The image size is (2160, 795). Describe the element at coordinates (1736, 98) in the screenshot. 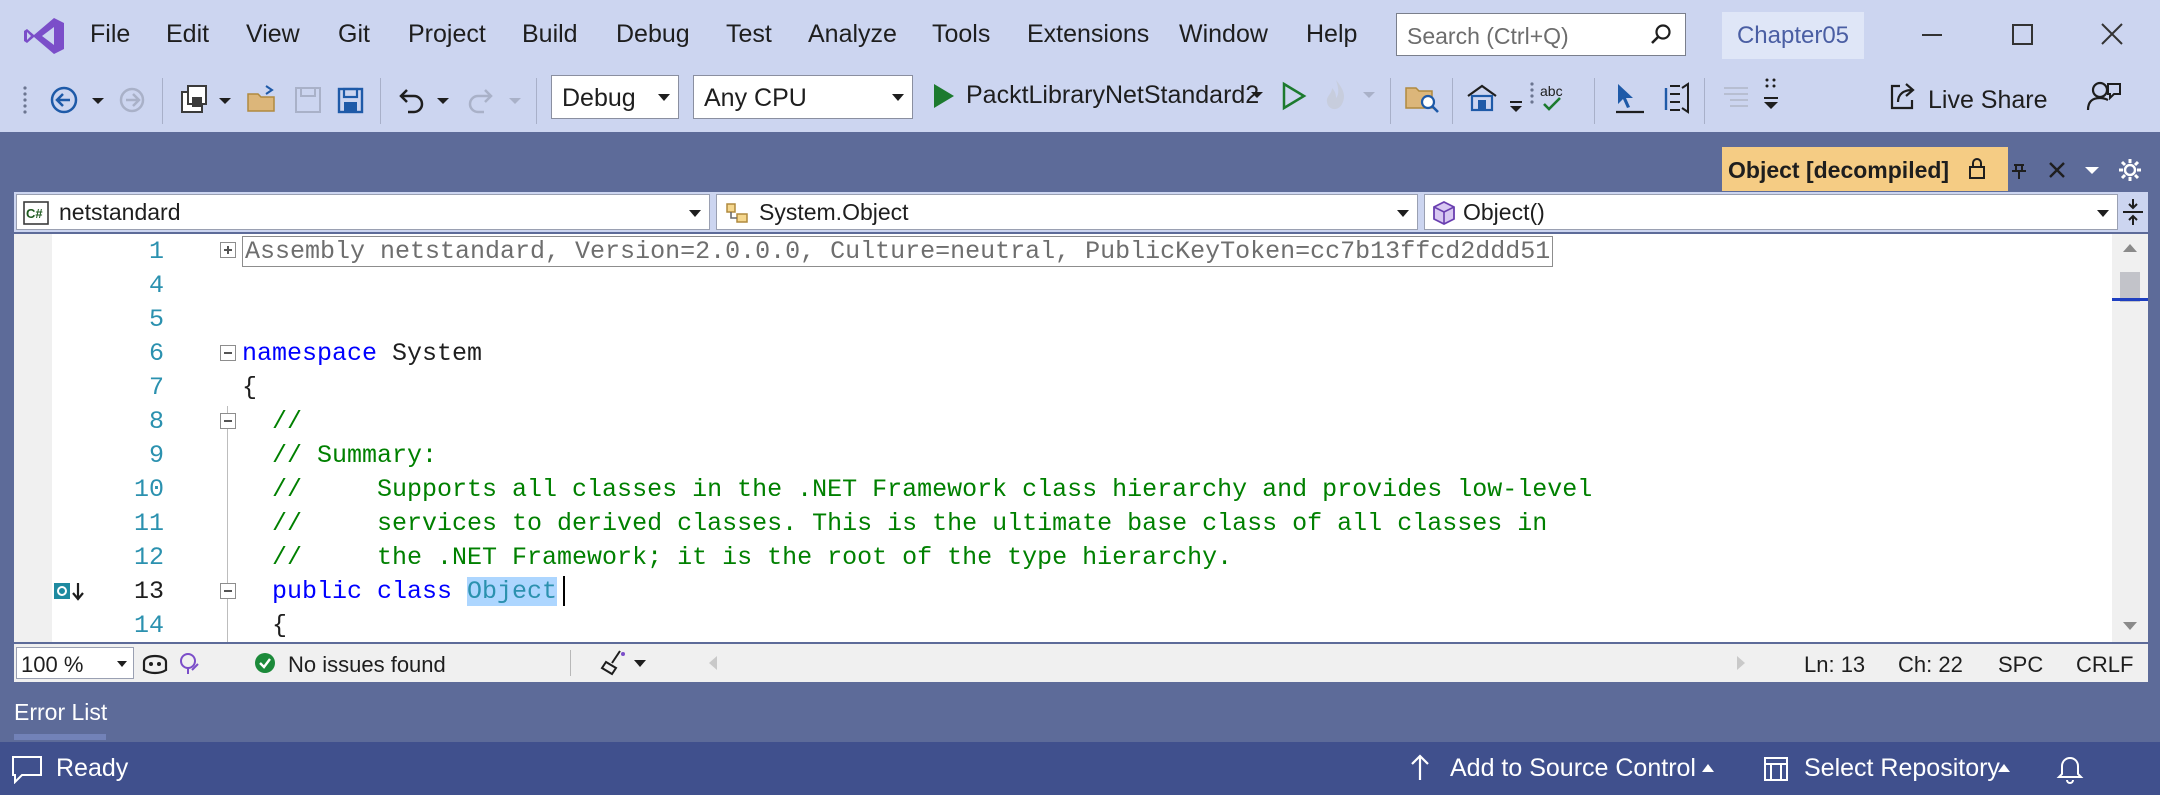

I see `comment-lines-icon` at that location.